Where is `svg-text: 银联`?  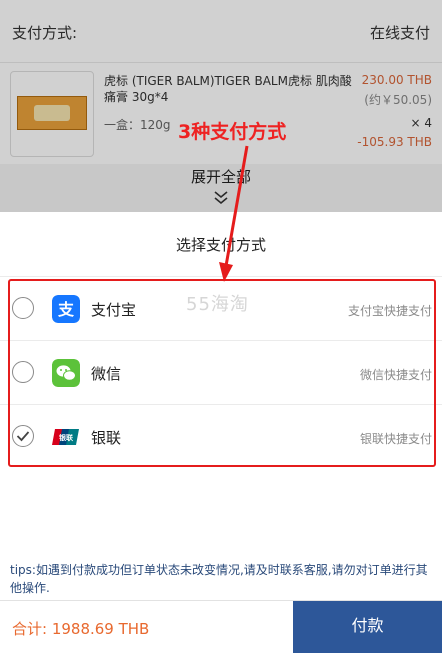
svg-text: 银联 is located at coordinates (66, 437).